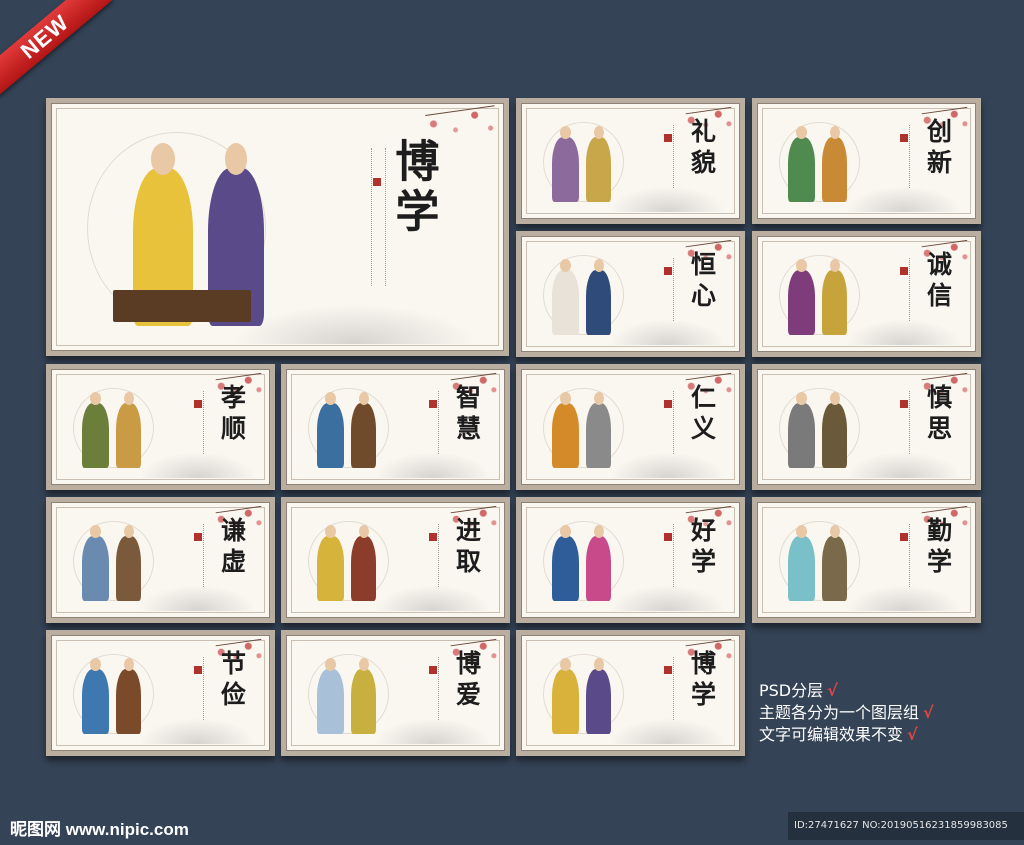 The height and width of the screenshot is (845, 1024). What do you see at coordinates (395, 560) in the screenshot?
I see `theme-panel: 进取` at bounding box center [395, 560].